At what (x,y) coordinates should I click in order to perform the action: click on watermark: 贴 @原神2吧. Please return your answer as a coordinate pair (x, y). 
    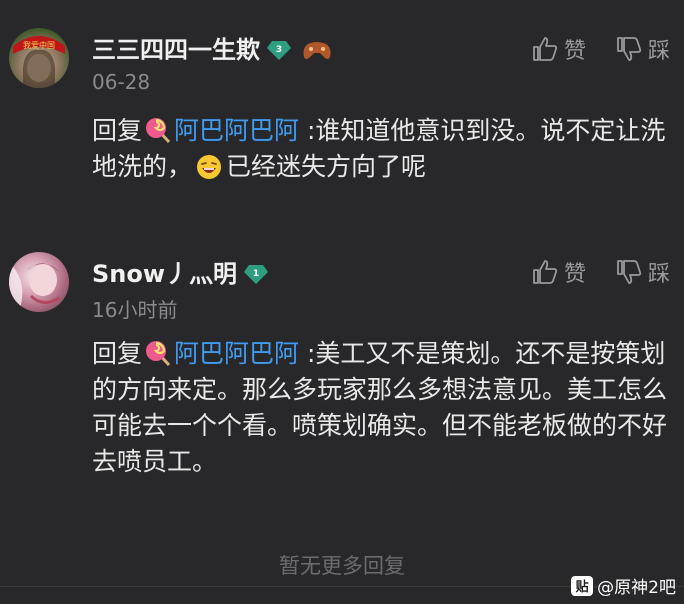
    Looking at the image, I should click on (623, 585).